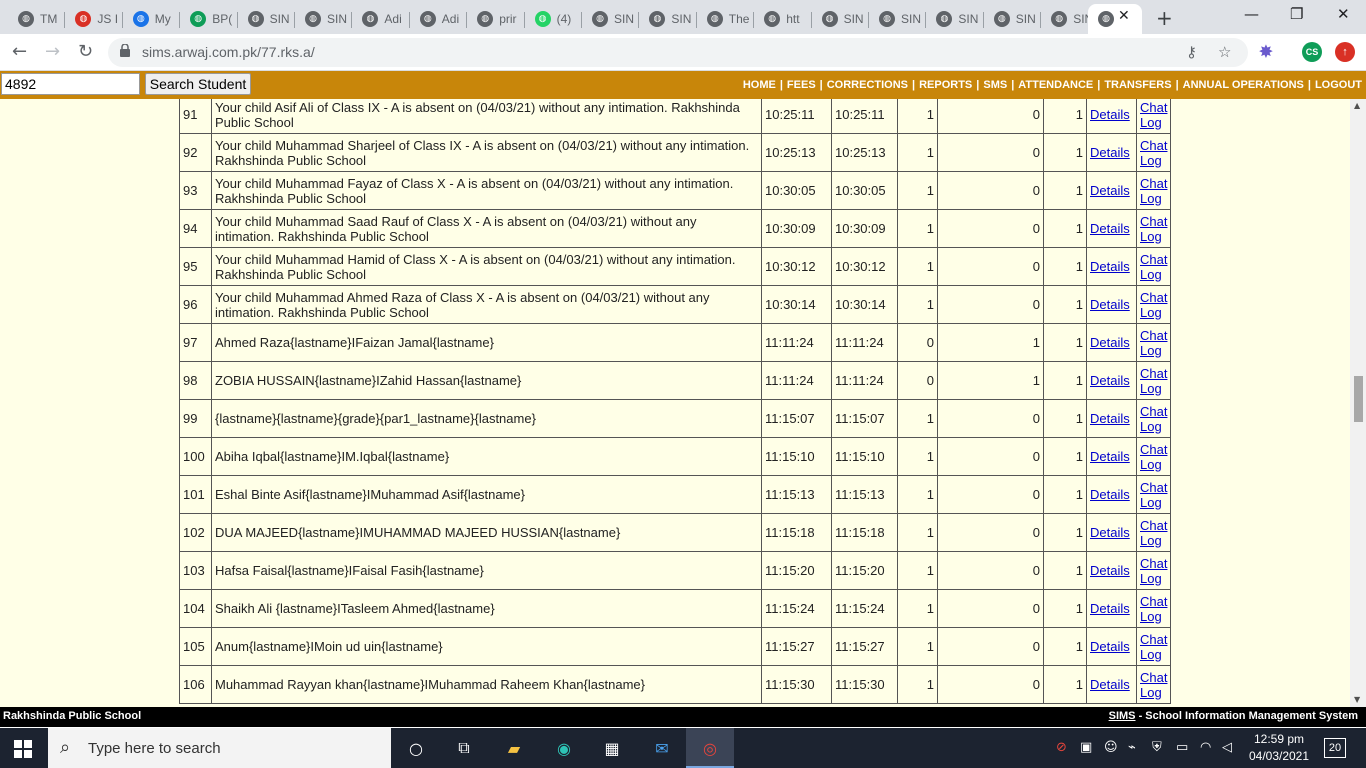  I want to click on battery-icon: ⌁, so click(1132, 747).